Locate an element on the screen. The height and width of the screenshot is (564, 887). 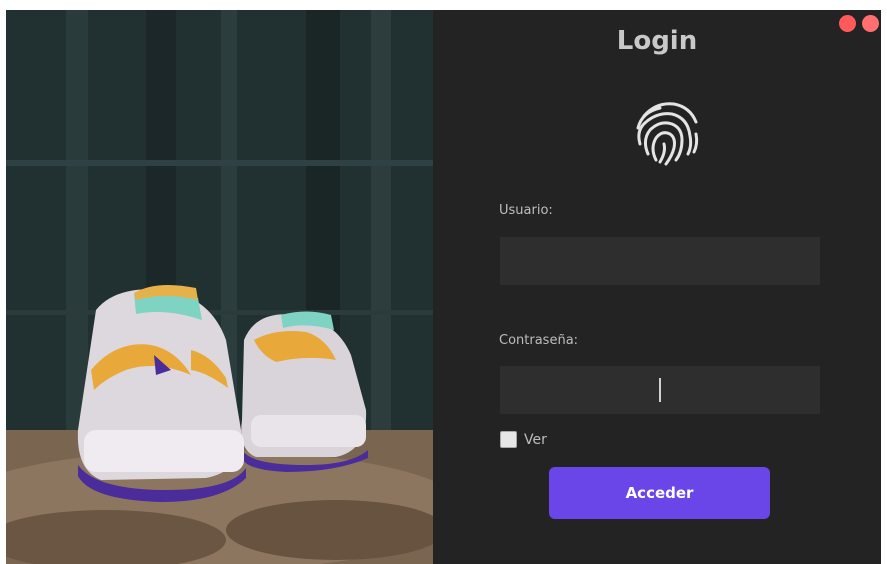
show-password-toggle: Ver is located at coordinates (523, 439).